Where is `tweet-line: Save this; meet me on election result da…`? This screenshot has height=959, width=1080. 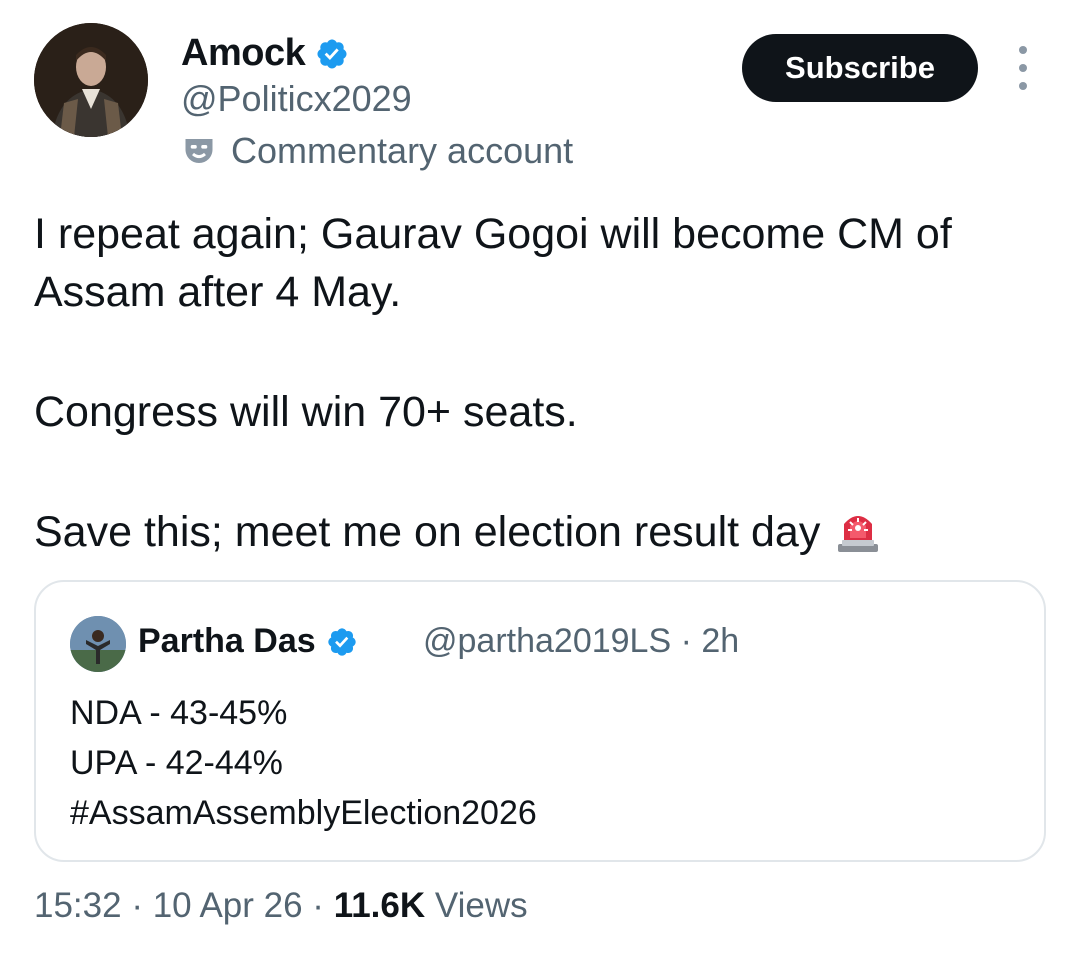
tweet-line: Save this; meet me on election result da… is located at coordinates (427, 532).